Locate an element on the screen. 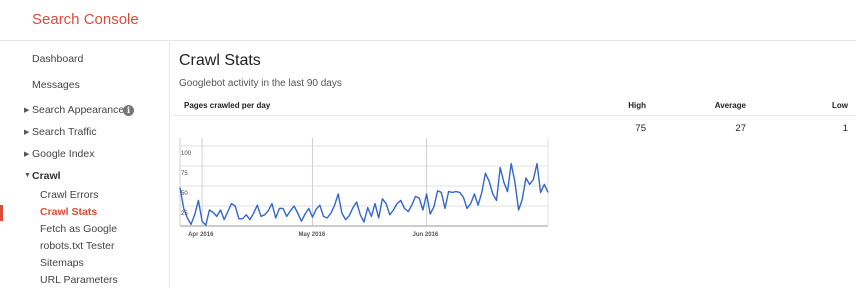  column-average: Average is located at coordinates (730, 105).